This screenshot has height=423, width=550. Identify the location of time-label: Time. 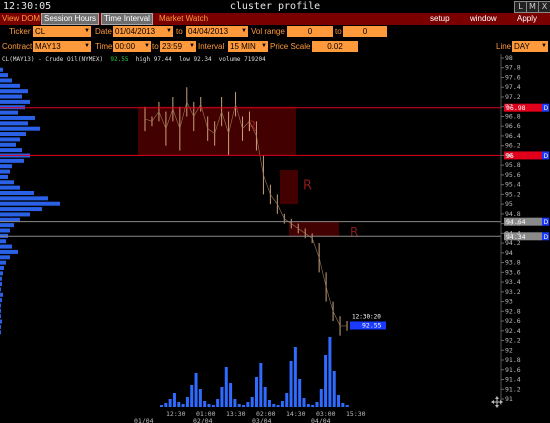
(104, 46).